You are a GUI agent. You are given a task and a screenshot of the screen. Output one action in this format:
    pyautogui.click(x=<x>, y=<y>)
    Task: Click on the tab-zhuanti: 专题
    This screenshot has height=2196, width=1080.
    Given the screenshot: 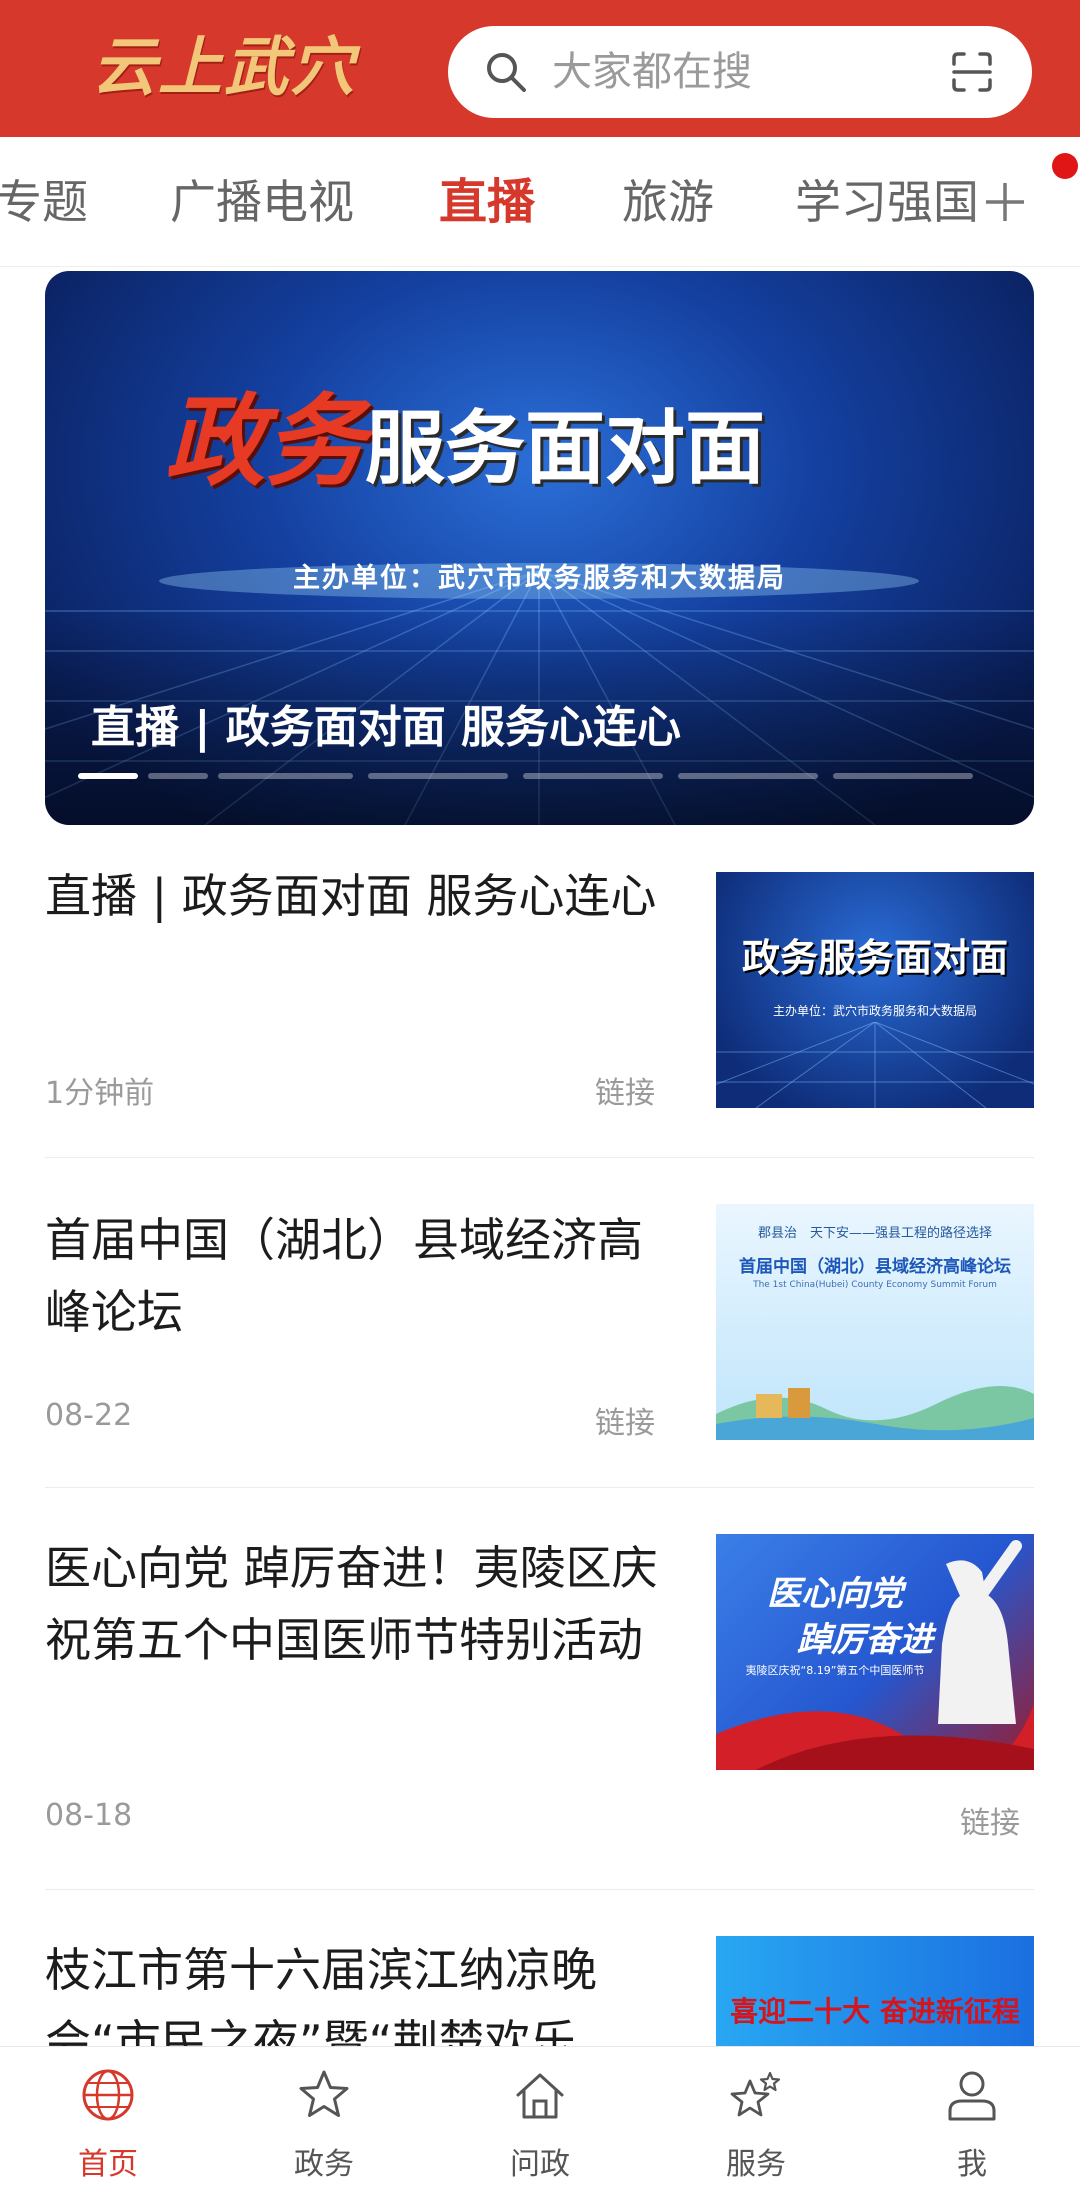 What is the action you would take?
    pyautogui.click(x=44, y=201)
    